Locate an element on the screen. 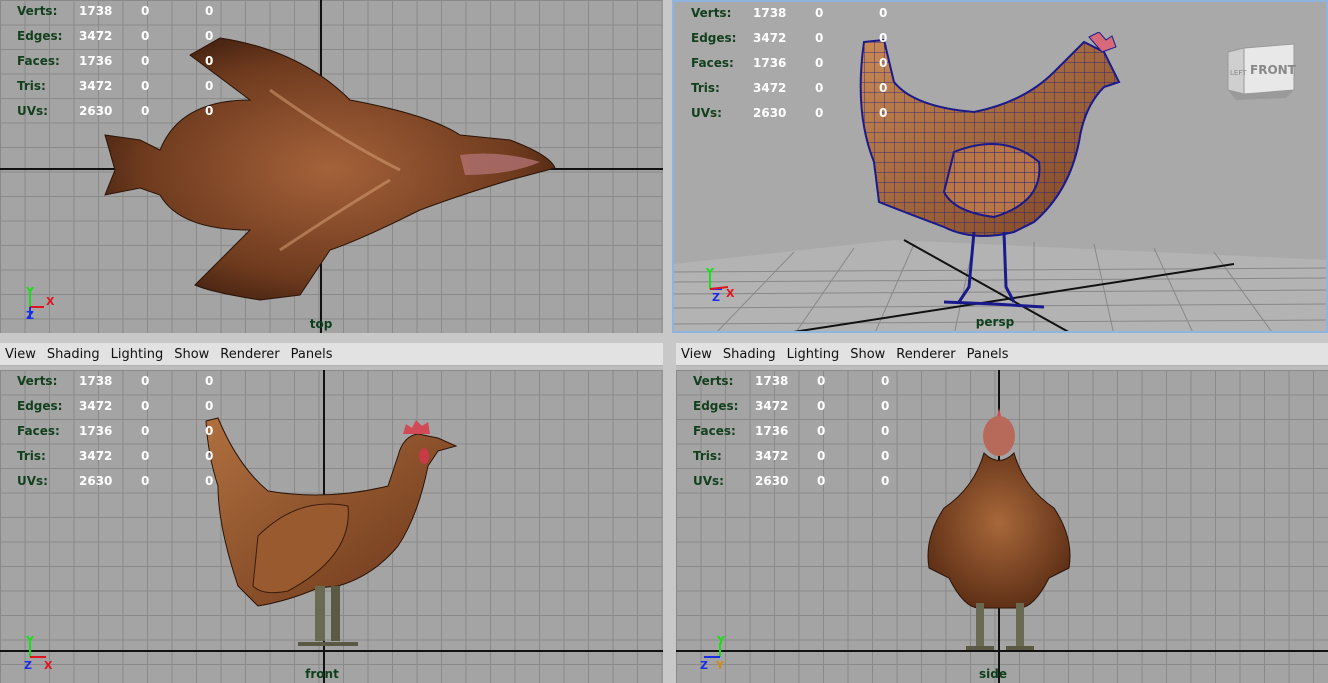 This screenshot has width=1328, height=683. view-cube: LEFT FRONT is located at coordinates (1261, 72).